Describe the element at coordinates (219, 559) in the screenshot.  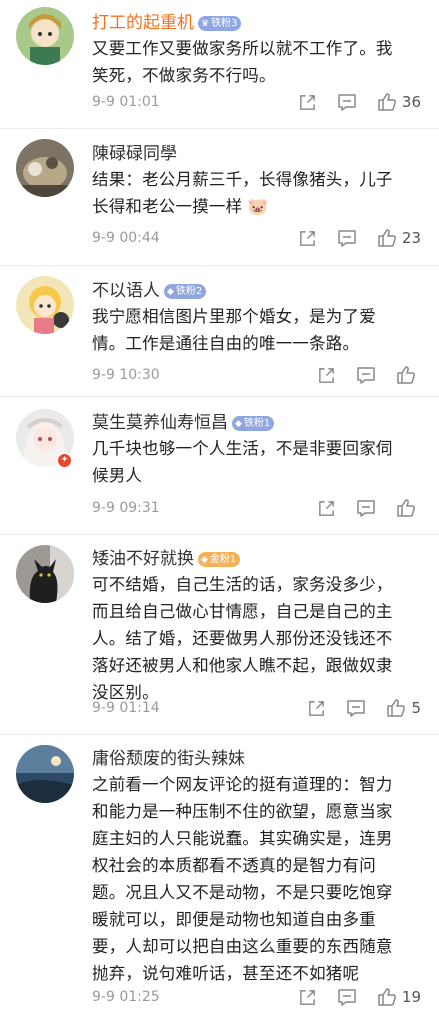
I see `fan-badge: ◆ 金粉1` at that location.